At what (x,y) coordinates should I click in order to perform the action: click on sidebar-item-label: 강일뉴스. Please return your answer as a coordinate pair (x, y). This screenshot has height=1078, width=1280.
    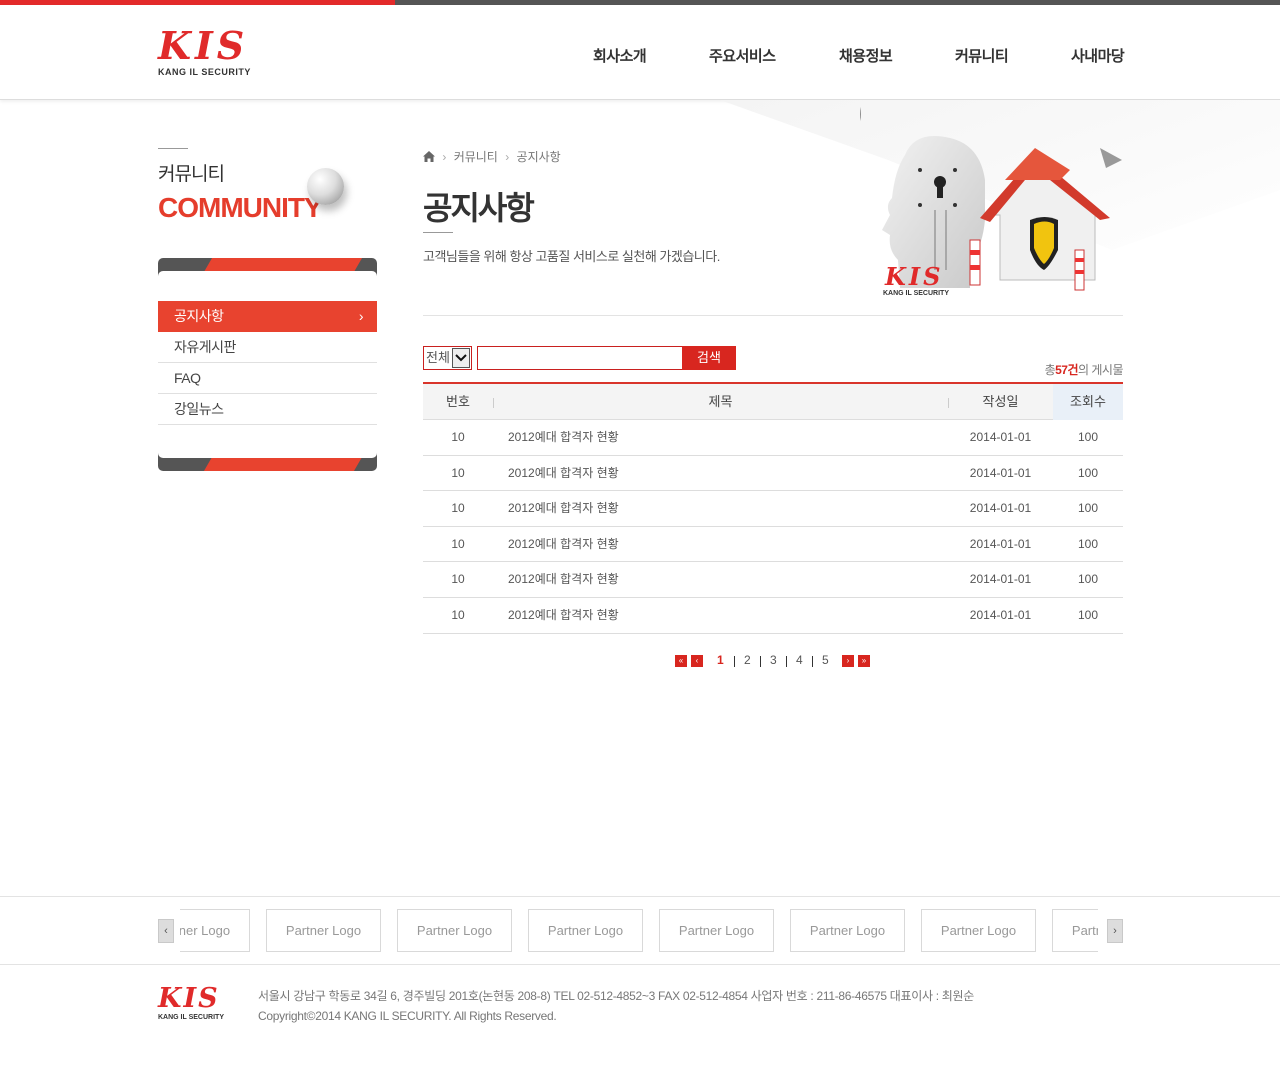
    Looking at the image, I should click on (199, 409).